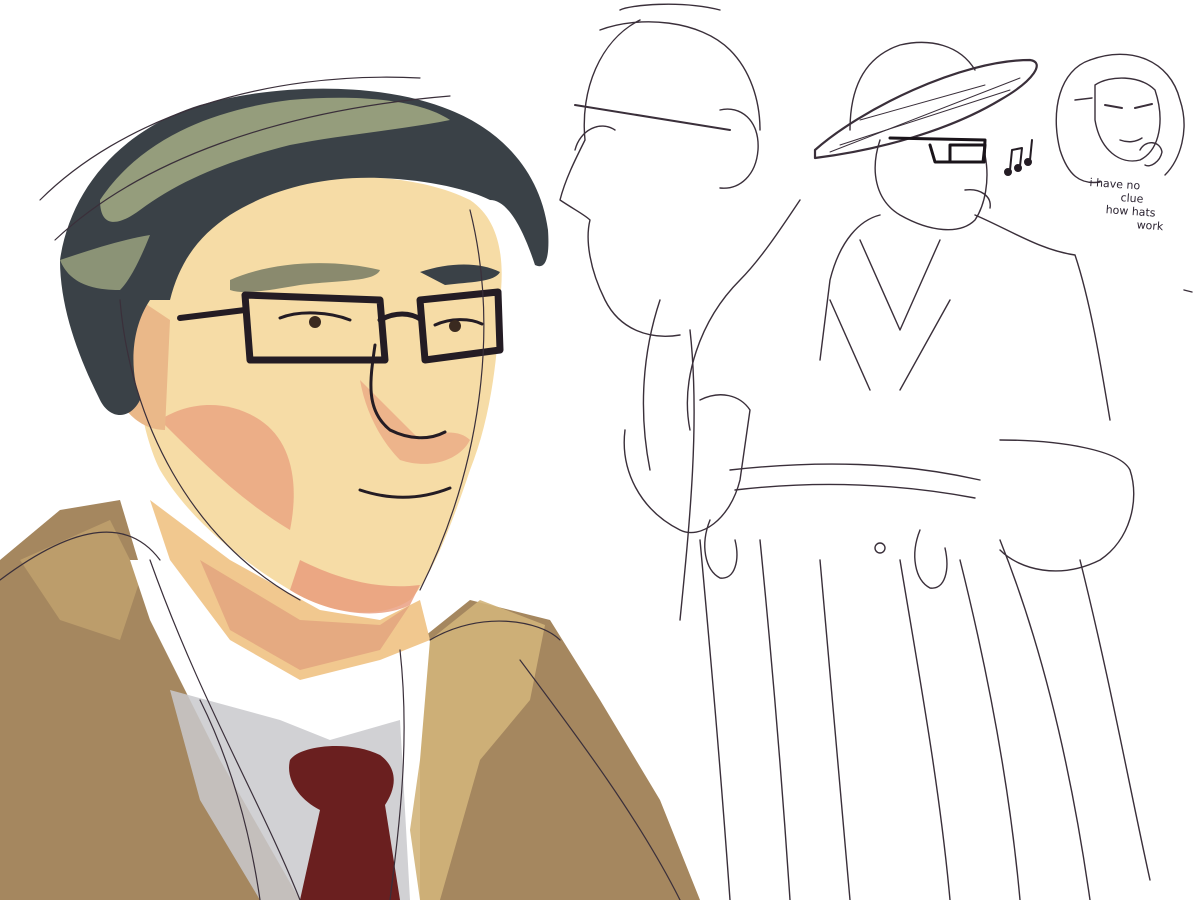 The image size is (1200, 900). What do you see at coordinates (315, 322) in the screenshot?
I see `pupil-left` at bounding box center [315, 322].